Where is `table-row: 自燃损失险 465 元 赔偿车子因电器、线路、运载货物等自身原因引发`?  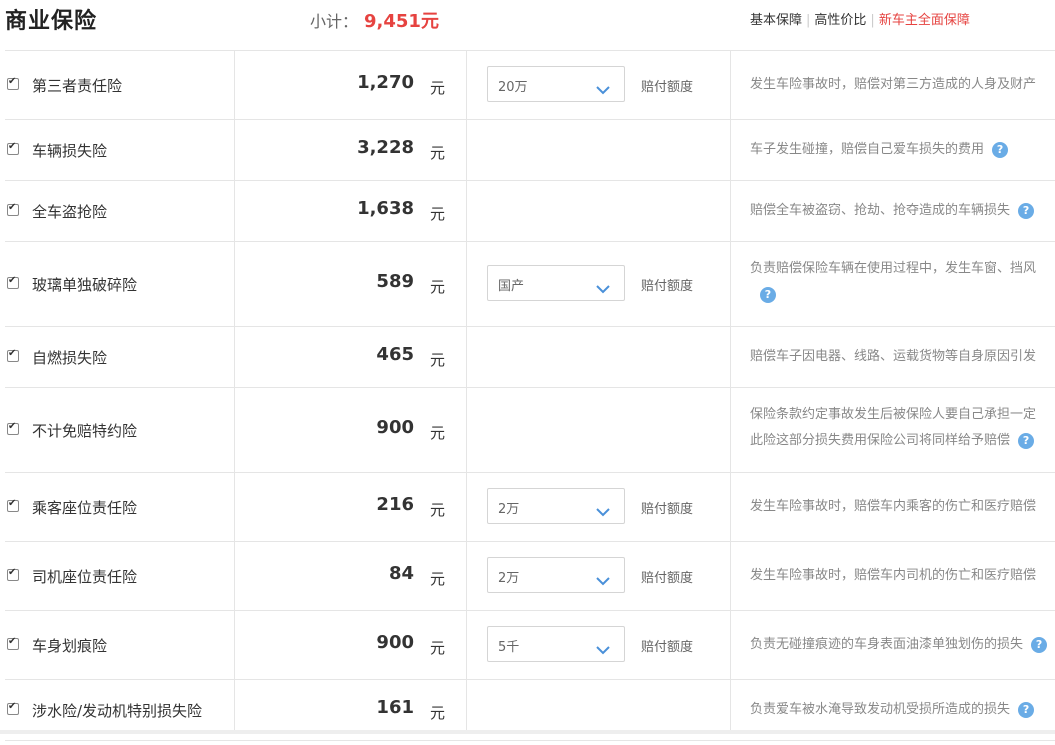 table-row: 自燃损失险 465 元 赔偿车子因电器、线路、运载货物等自身原因引发 is located at coordinates (530, 357).